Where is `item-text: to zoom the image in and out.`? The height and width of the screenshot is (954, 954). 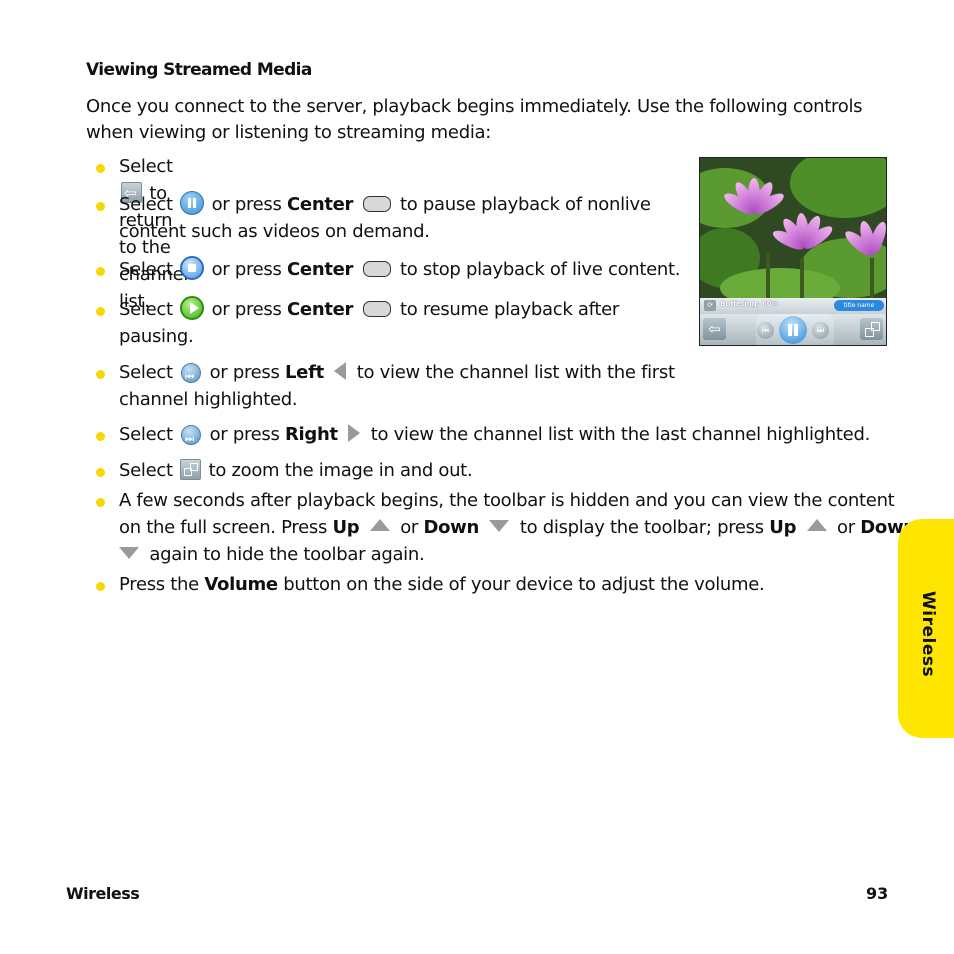
item-text: to zoom the image in and out. is located at coordinates (340, 470).